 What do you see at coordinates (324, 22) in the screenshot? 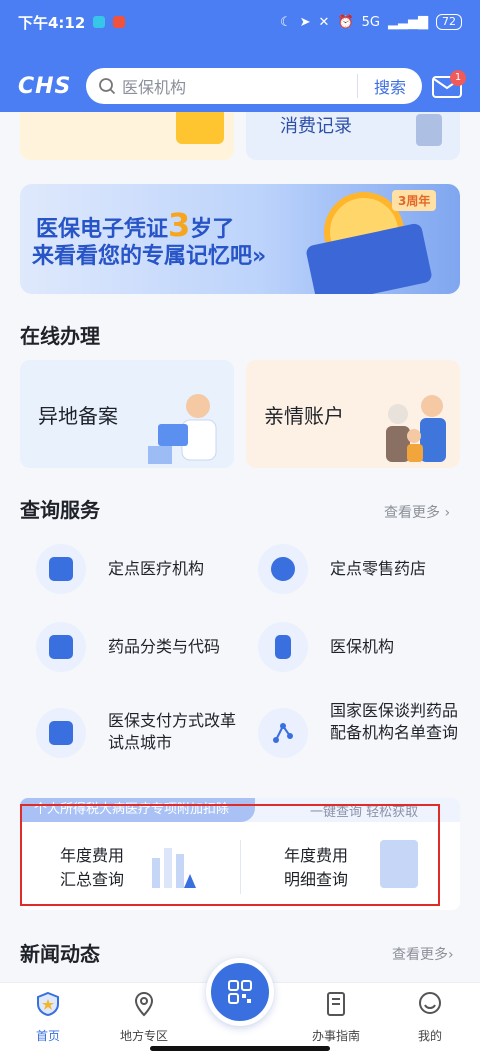
I see `mute-icon: ✕` at bounding box center [324, 22].